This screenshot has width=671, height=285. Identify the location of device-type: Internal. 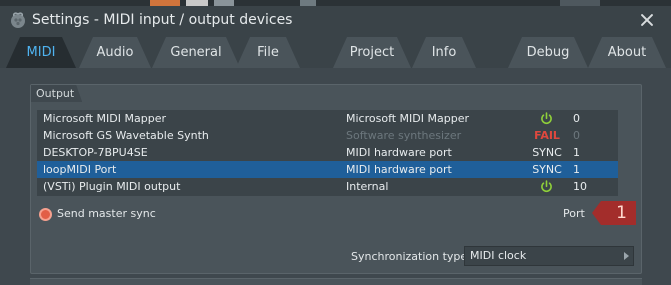
(367, 186).